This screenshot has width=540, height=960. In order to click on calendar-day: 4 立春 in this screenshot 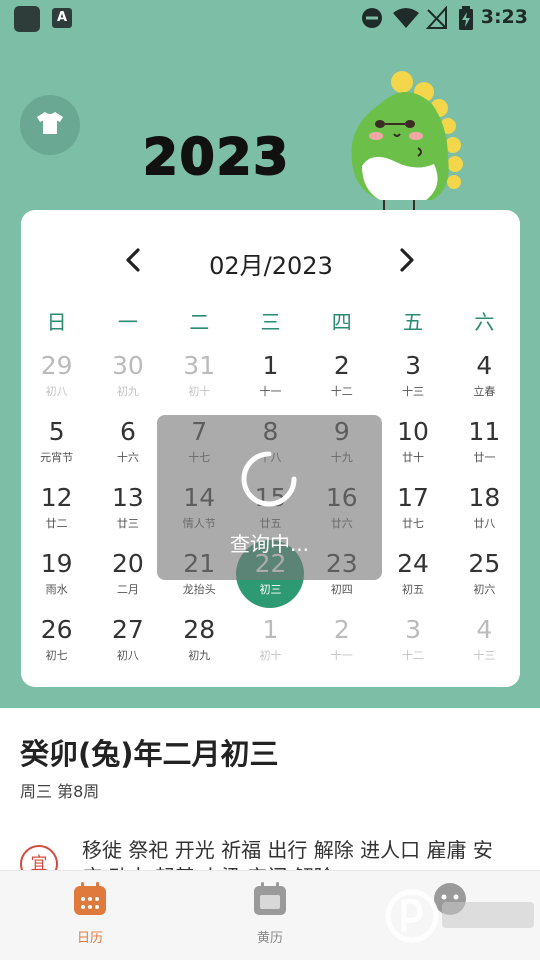, I will do `click(484, 383)`.